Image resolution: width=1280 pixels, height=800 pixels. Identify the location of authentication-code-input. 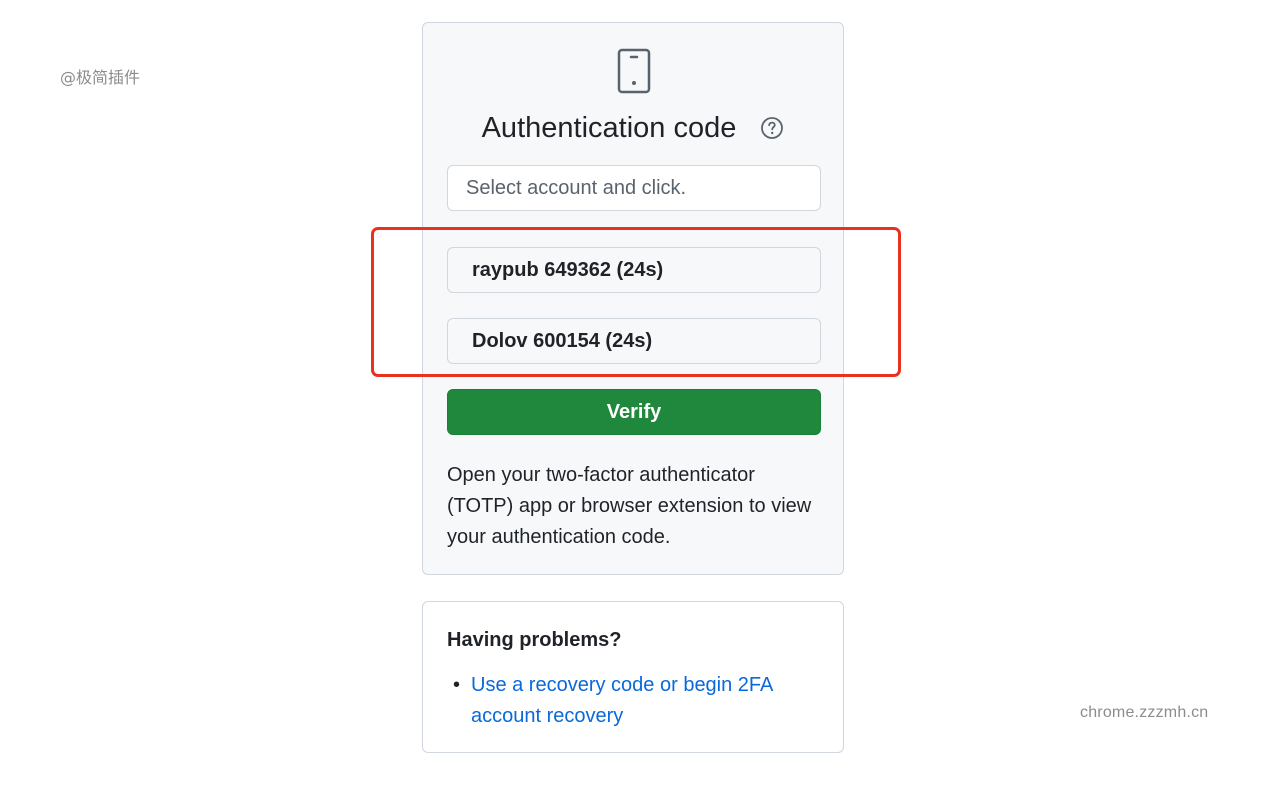
(634, 188).